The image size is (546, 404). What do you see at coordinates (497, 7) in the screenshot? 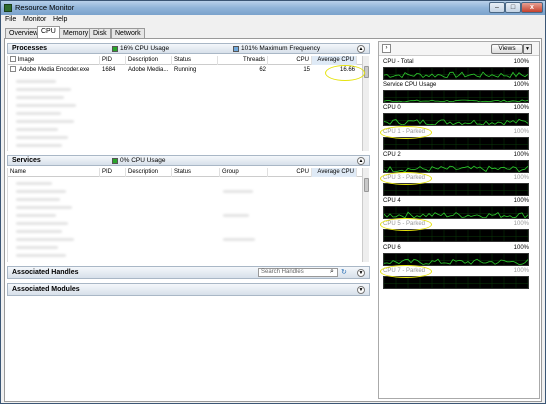
I see `minimize-button: –` at bounding box center [497, 7].